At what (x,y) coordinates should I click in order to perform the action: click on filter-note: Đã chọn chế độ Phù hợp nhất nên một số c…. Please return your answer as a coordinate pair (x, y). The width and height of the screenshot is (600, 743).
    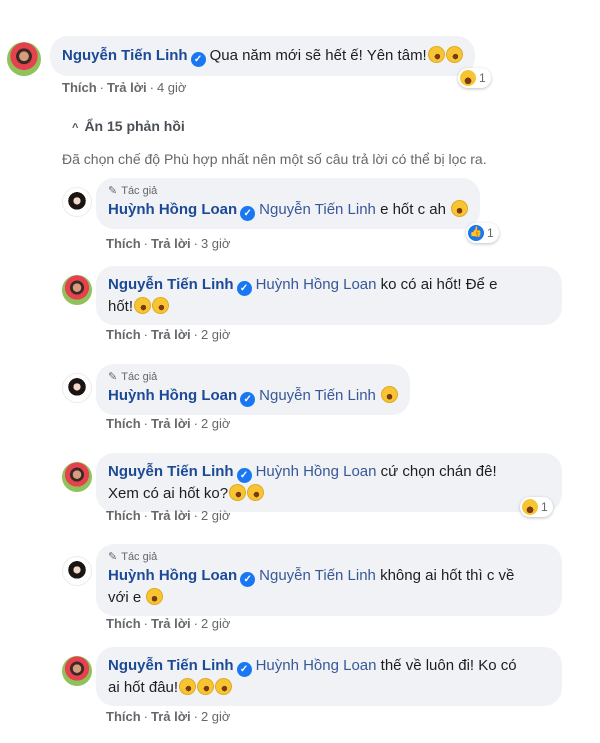
    Looking at the image, I should click on (274, 159).